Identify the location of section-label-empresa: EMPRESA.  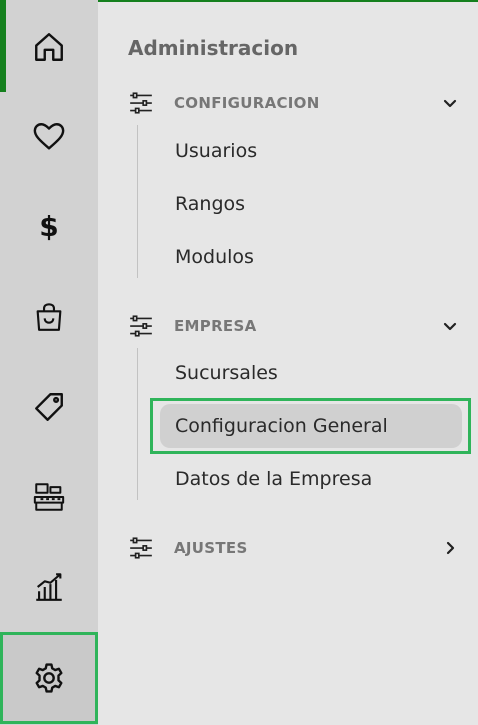
(215, 326).